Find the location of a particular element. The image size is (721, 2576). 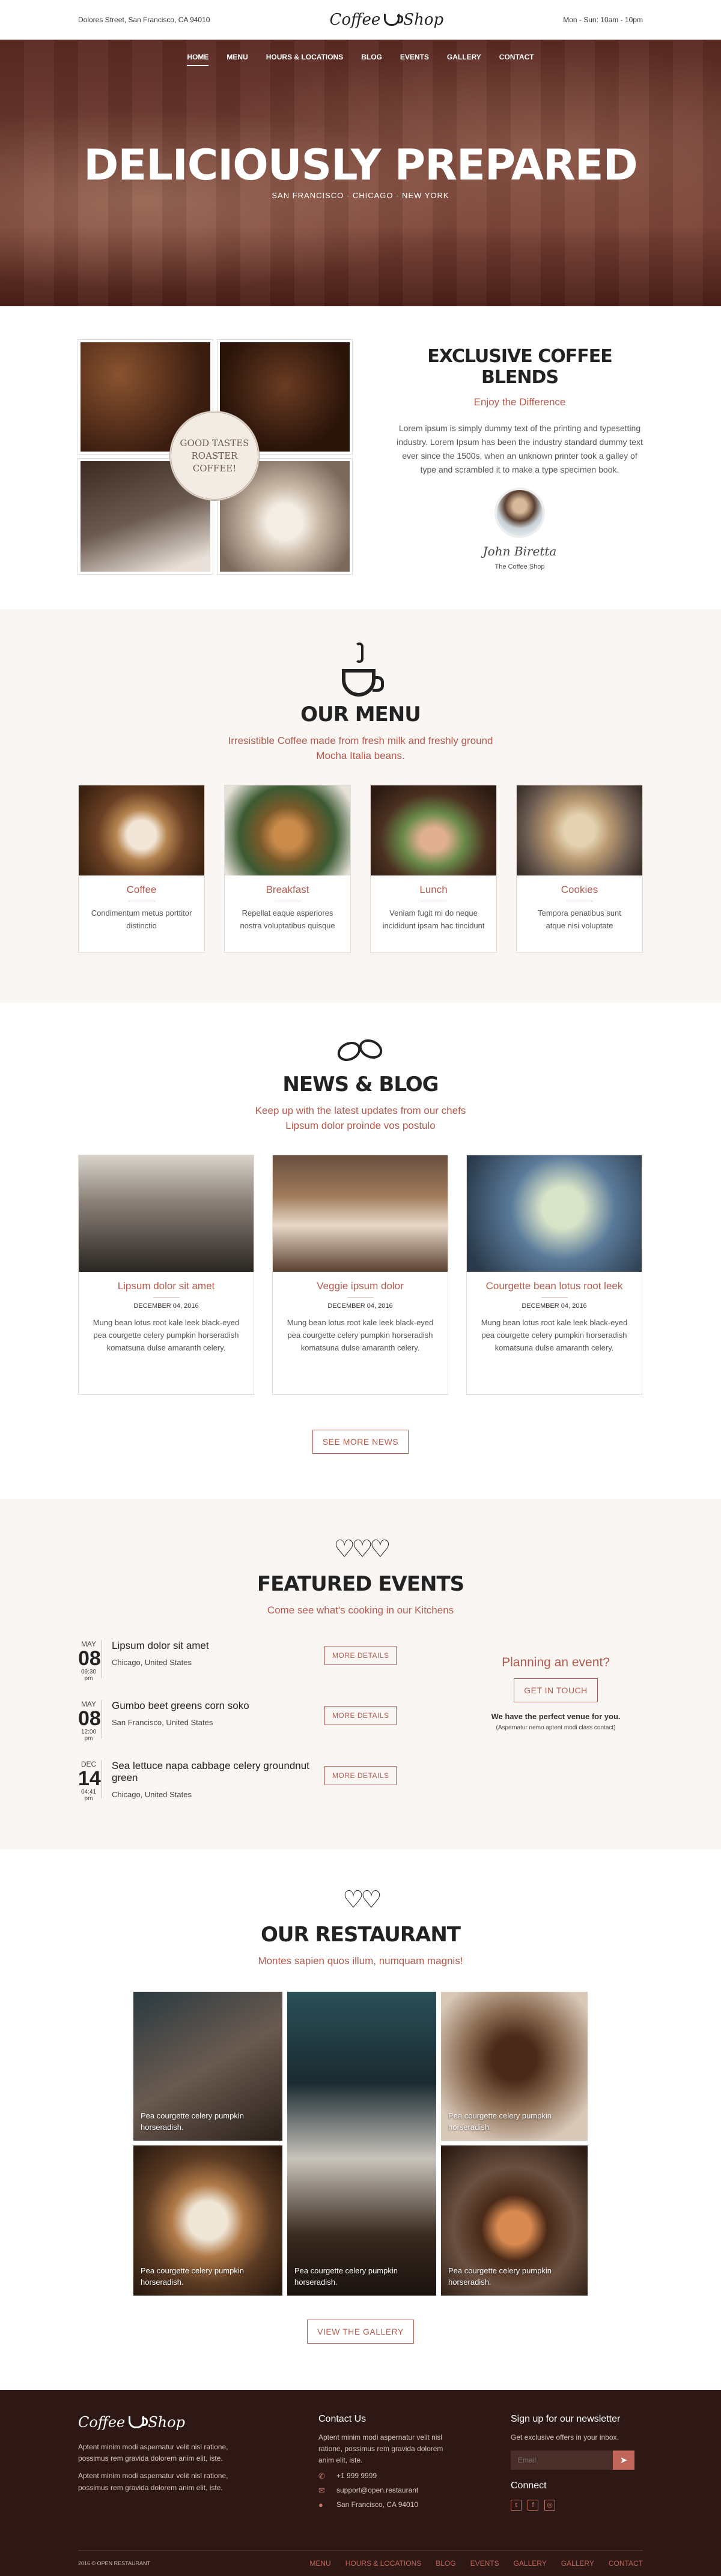

facebook-icon: f is located at coordinates (533, 2505).